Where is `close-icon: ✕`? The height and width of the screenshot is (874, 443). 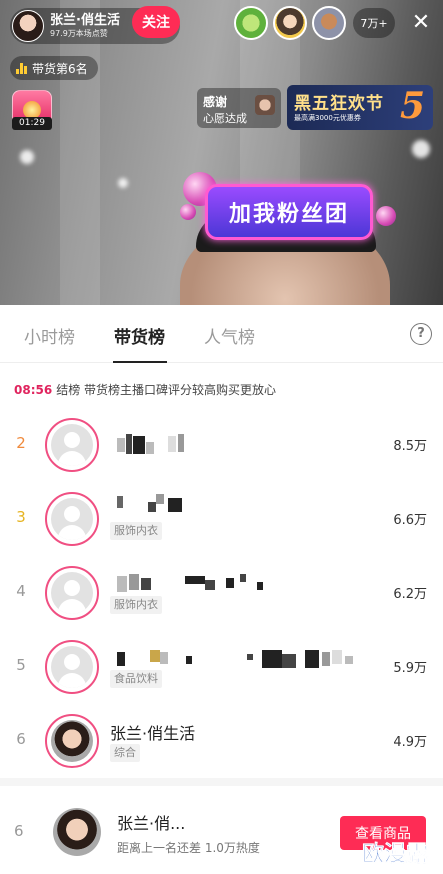
close-icon: ✕ is located at coordinates (421, 23).